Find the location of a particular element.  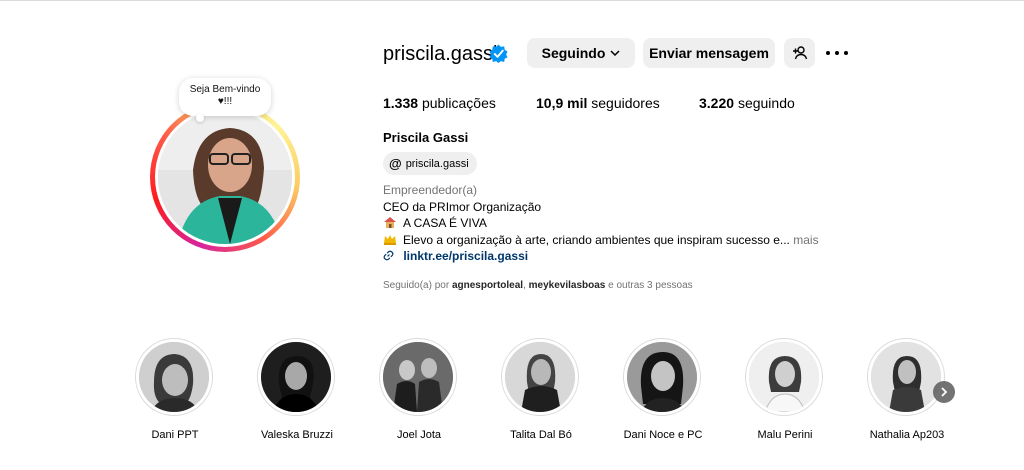

following-button: Seguindo is located at coordinates (581, 53).